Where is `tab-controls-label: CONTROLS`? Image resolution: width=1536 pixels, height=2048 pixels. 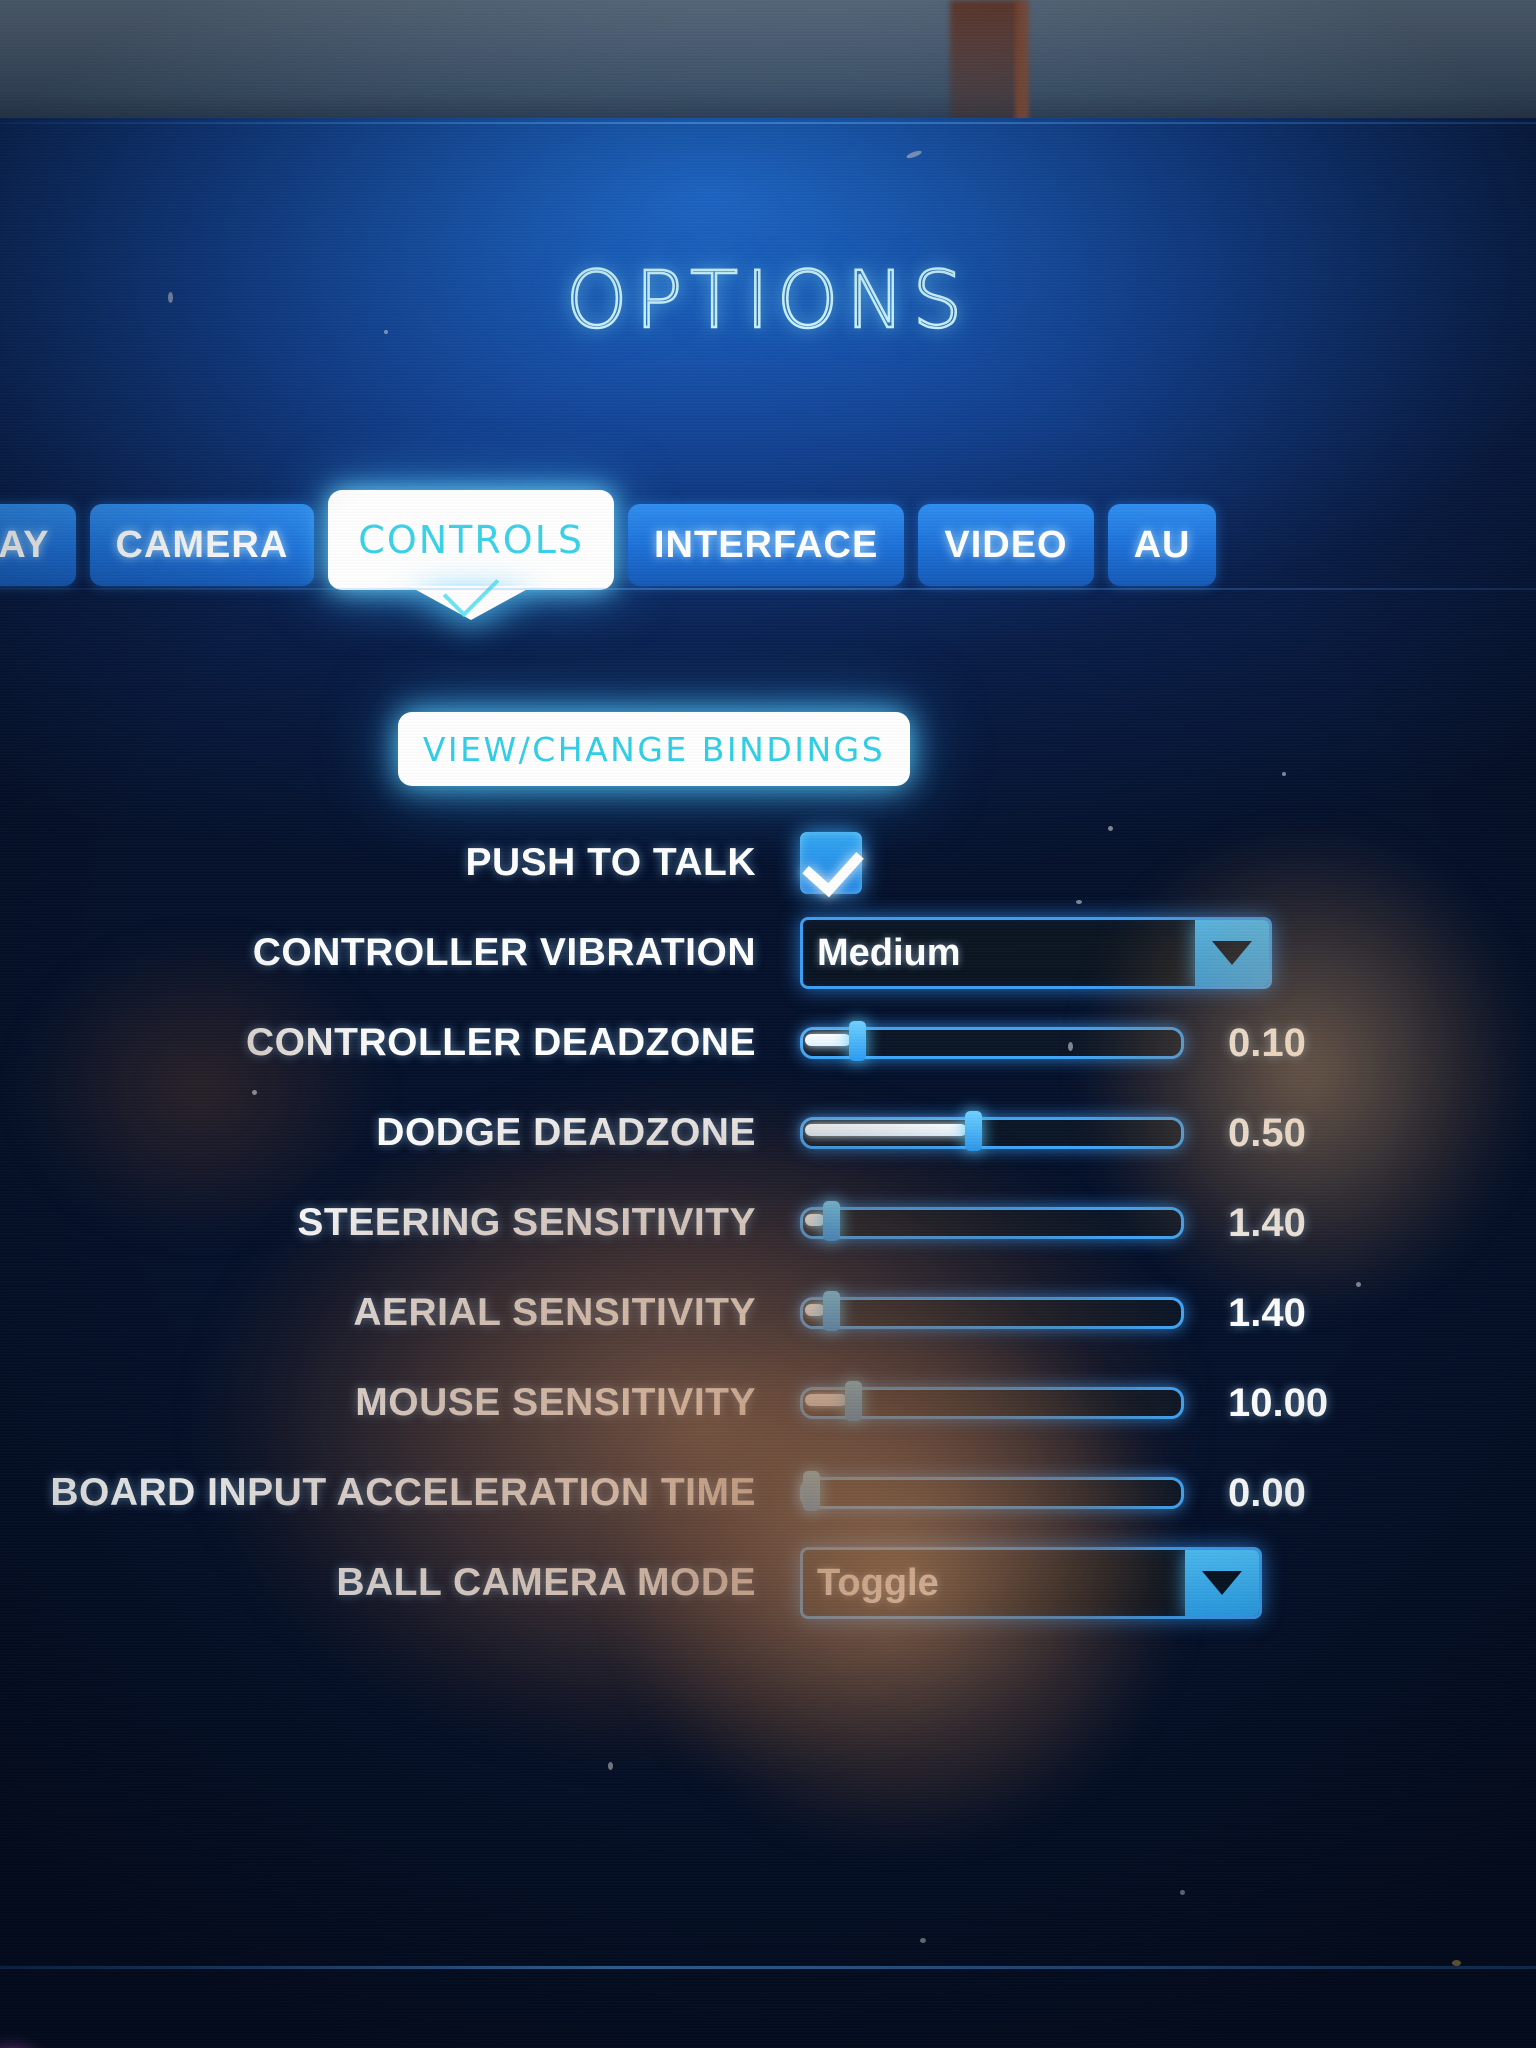
tab-controls-label: CONTROLS is located at coordinates (471, 540).